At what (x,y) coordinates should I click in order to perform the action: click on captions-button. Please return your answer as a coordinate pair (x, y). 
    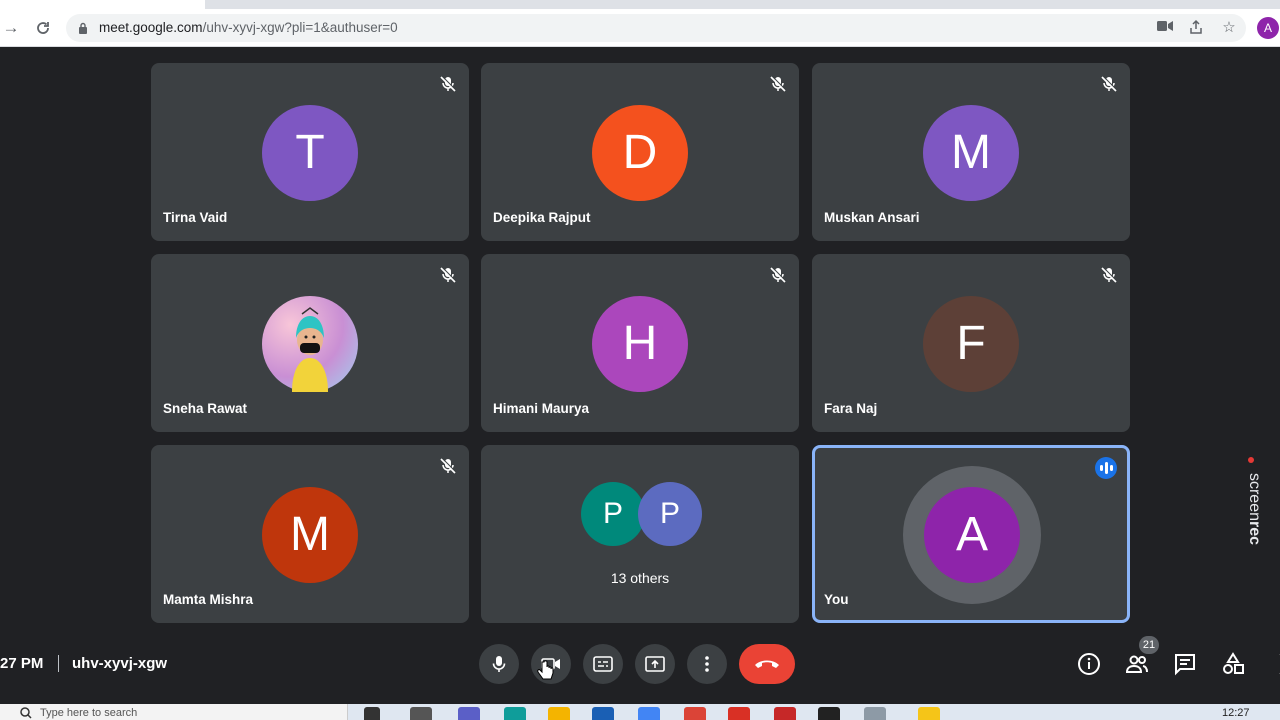
    Looking at the image, I should click on (603, 664).